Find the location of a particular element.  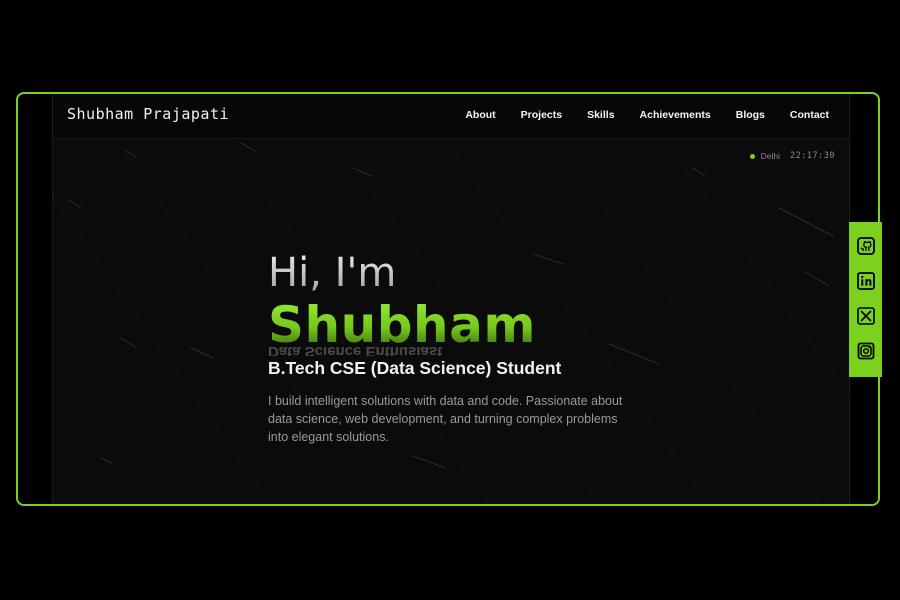

instagram-link is located at coordinates (866, 351).